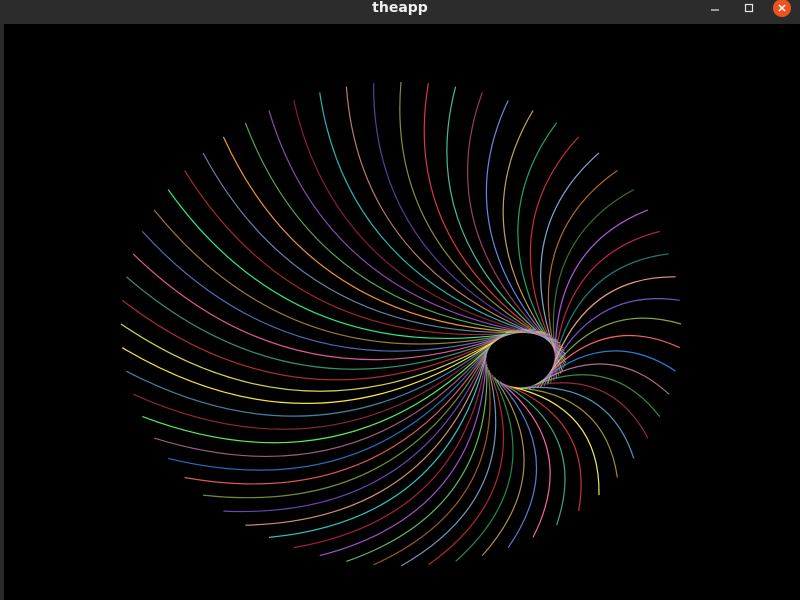 The width and height of the screenshot is (800, 600). I want to click on minimize-button, so click(715, 8).